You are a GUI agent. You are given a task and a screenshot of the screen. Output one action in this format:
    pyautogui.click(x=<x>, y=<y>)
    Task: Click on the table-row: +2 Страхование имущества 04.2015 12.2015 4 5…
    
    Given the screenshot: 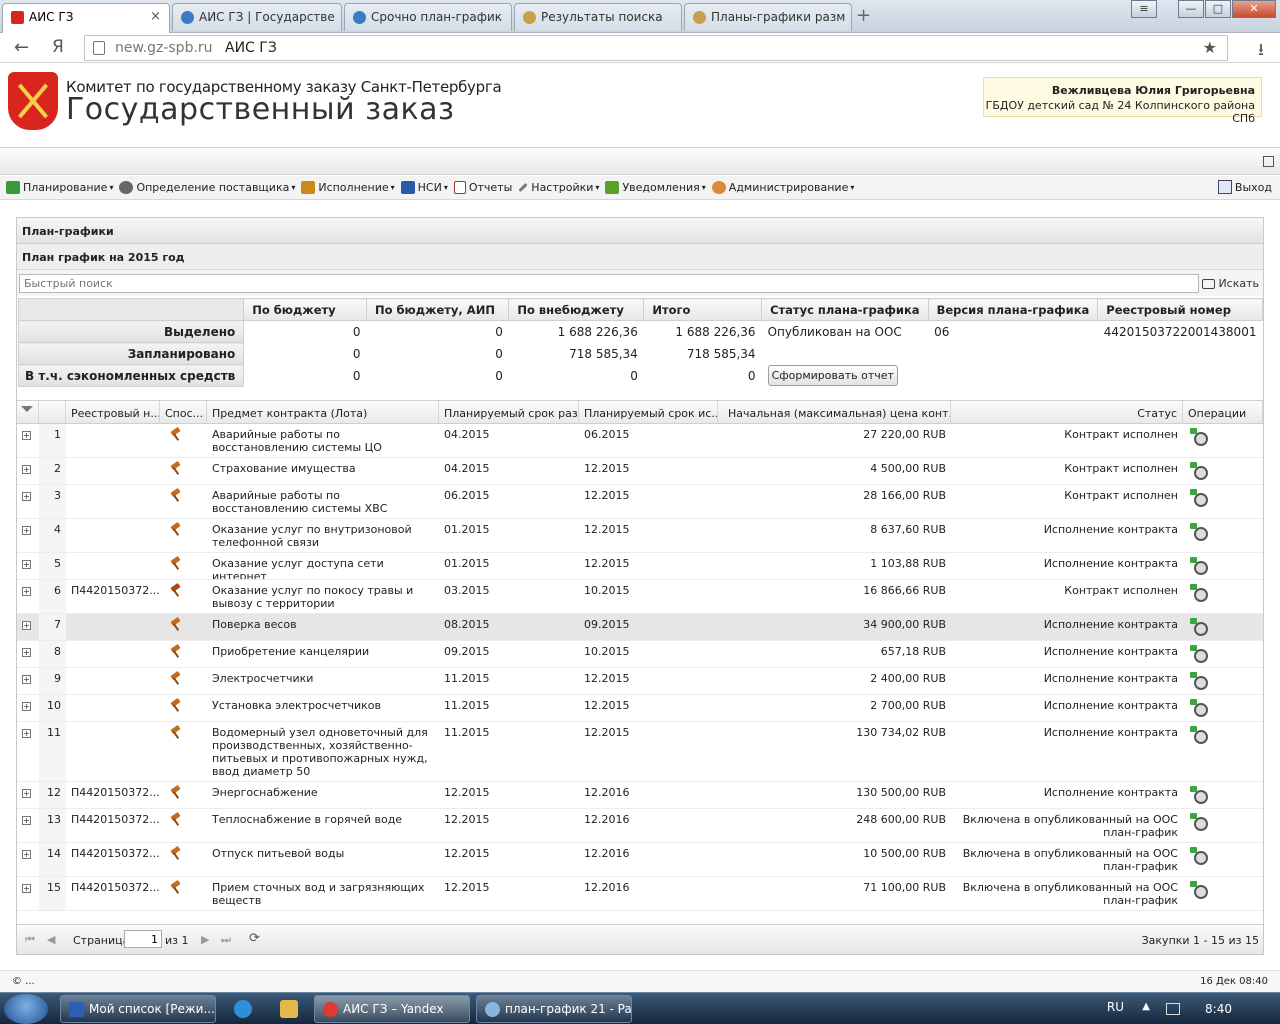 What is the action you would take?
    pyautogui.click(x=640, y=471)
    